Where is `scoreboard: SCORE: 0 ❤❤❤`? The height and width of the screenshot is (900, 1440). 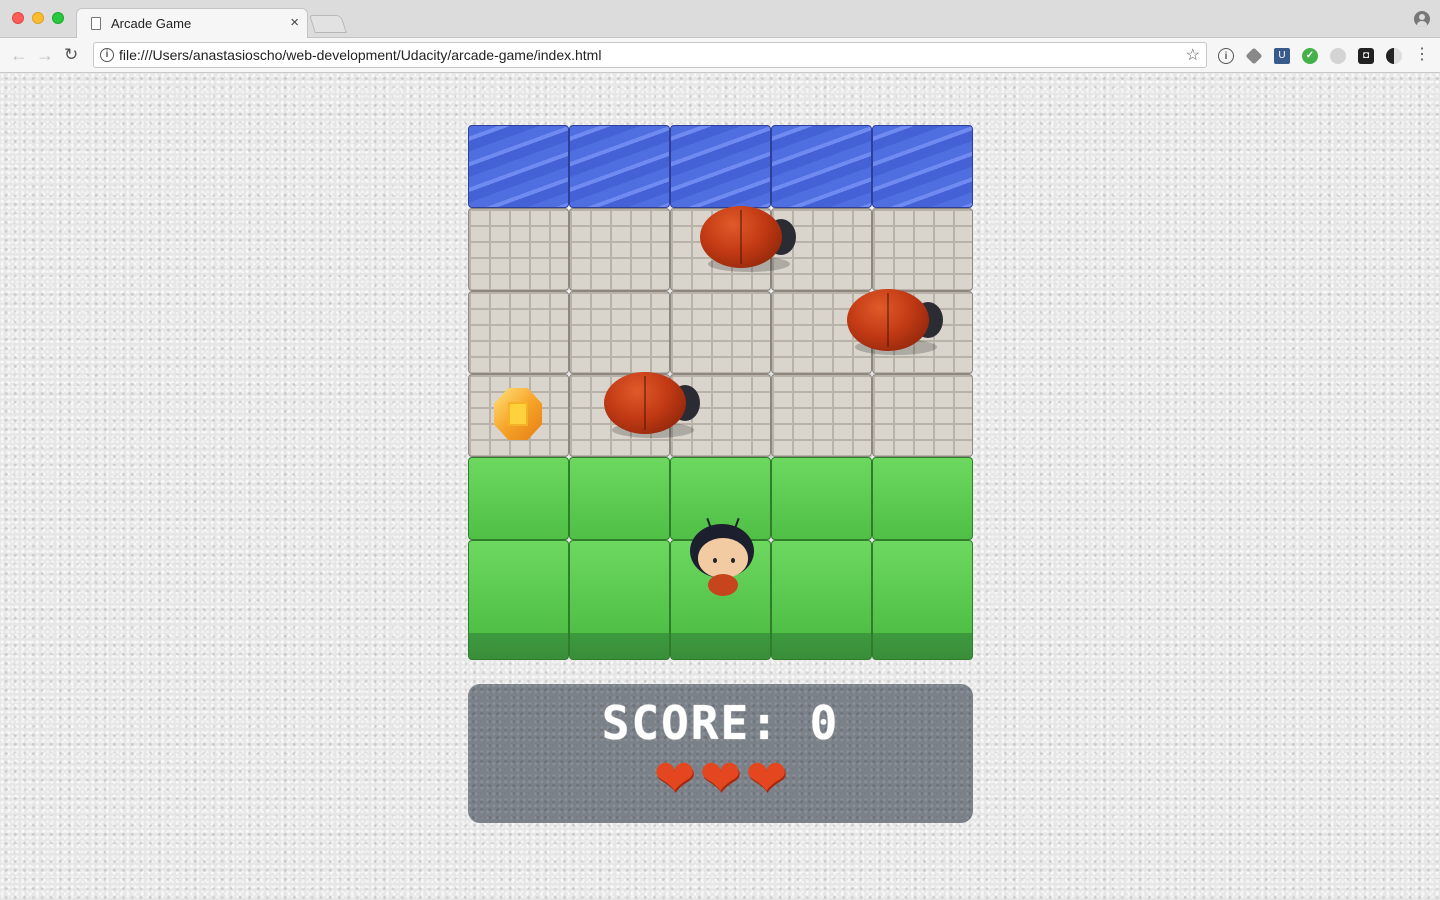
scoreboard: SCORE: 0 ❤❤❤ is located at coordinates (720, 753).